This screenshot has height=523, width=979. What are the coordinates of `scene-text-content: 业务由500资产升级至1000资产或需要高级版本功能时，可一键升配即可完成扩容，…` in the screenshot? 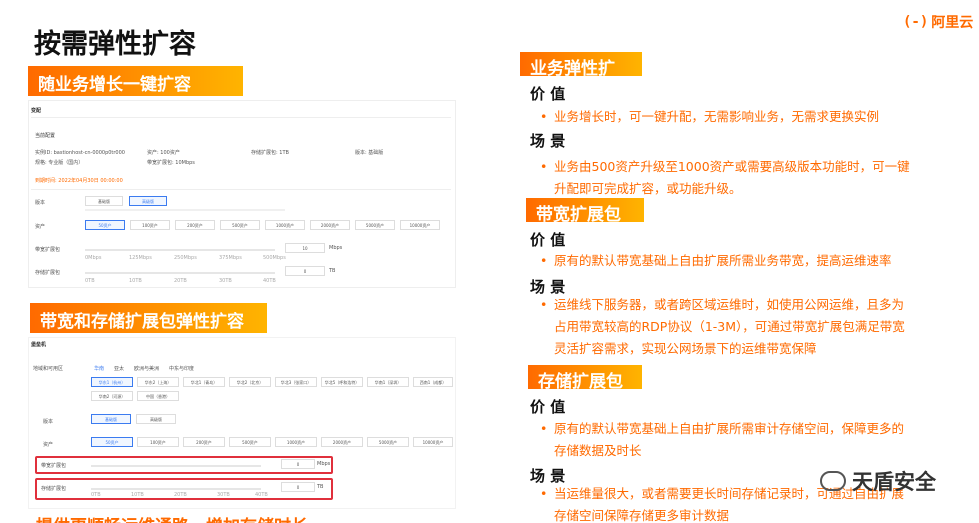 It's located at (732, 177).